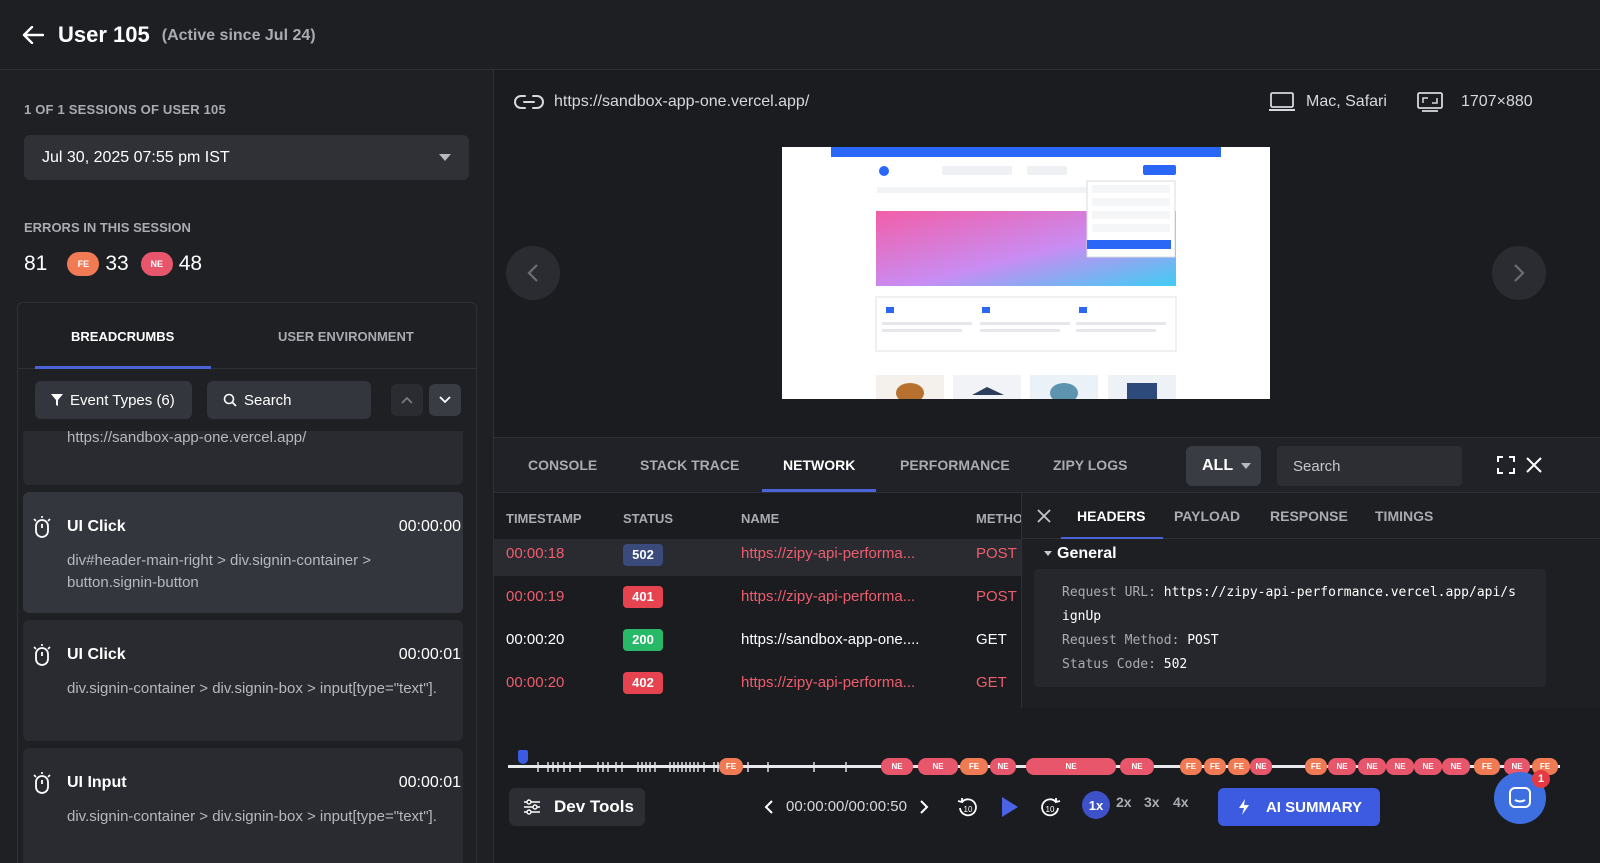 This screenshot has width=1600, height=863. What do you see at coordinates (1299, 807) in the screenshot?
I see `ai-summary-button: AI SUMMARY` at bounding box center [1299, 807].